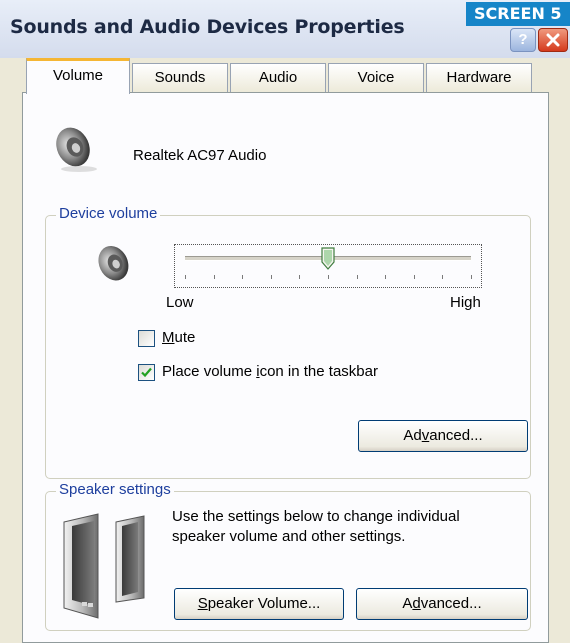 The image size is (570, 643). I want to click on device-name: Realtek AC97 Audio, so click(200, 155).